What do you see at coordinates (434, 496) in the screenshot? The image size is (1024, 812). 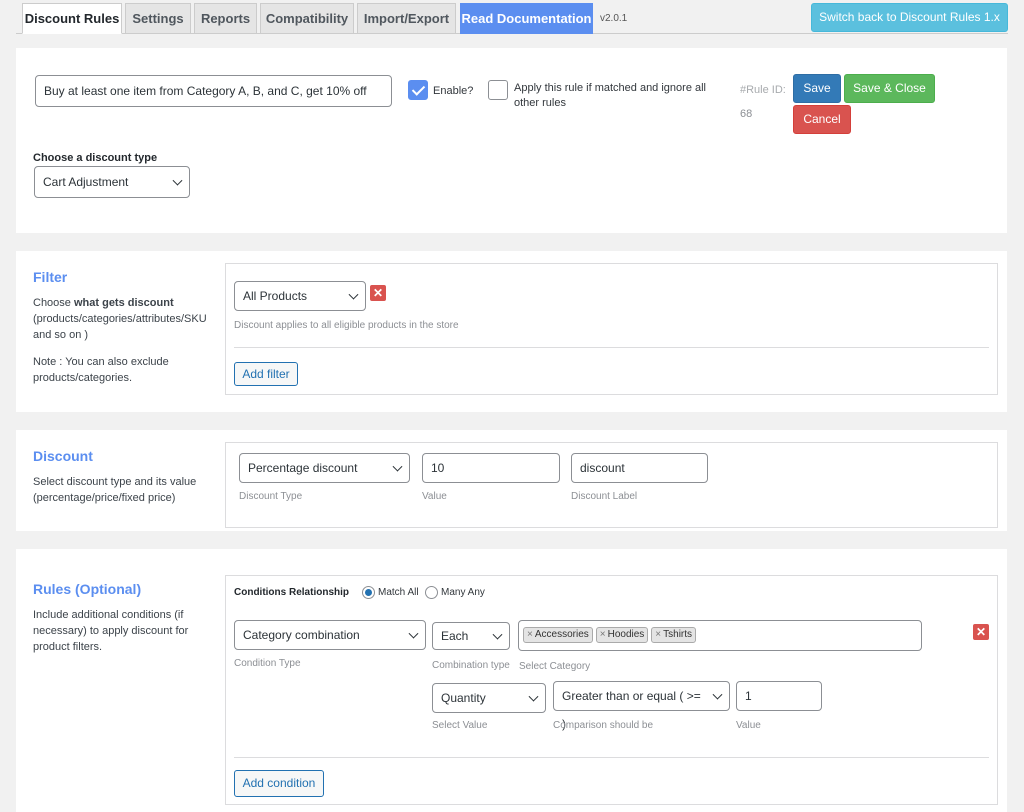 I see `discount-value-hint: Value` at bounding box center [434, 496].